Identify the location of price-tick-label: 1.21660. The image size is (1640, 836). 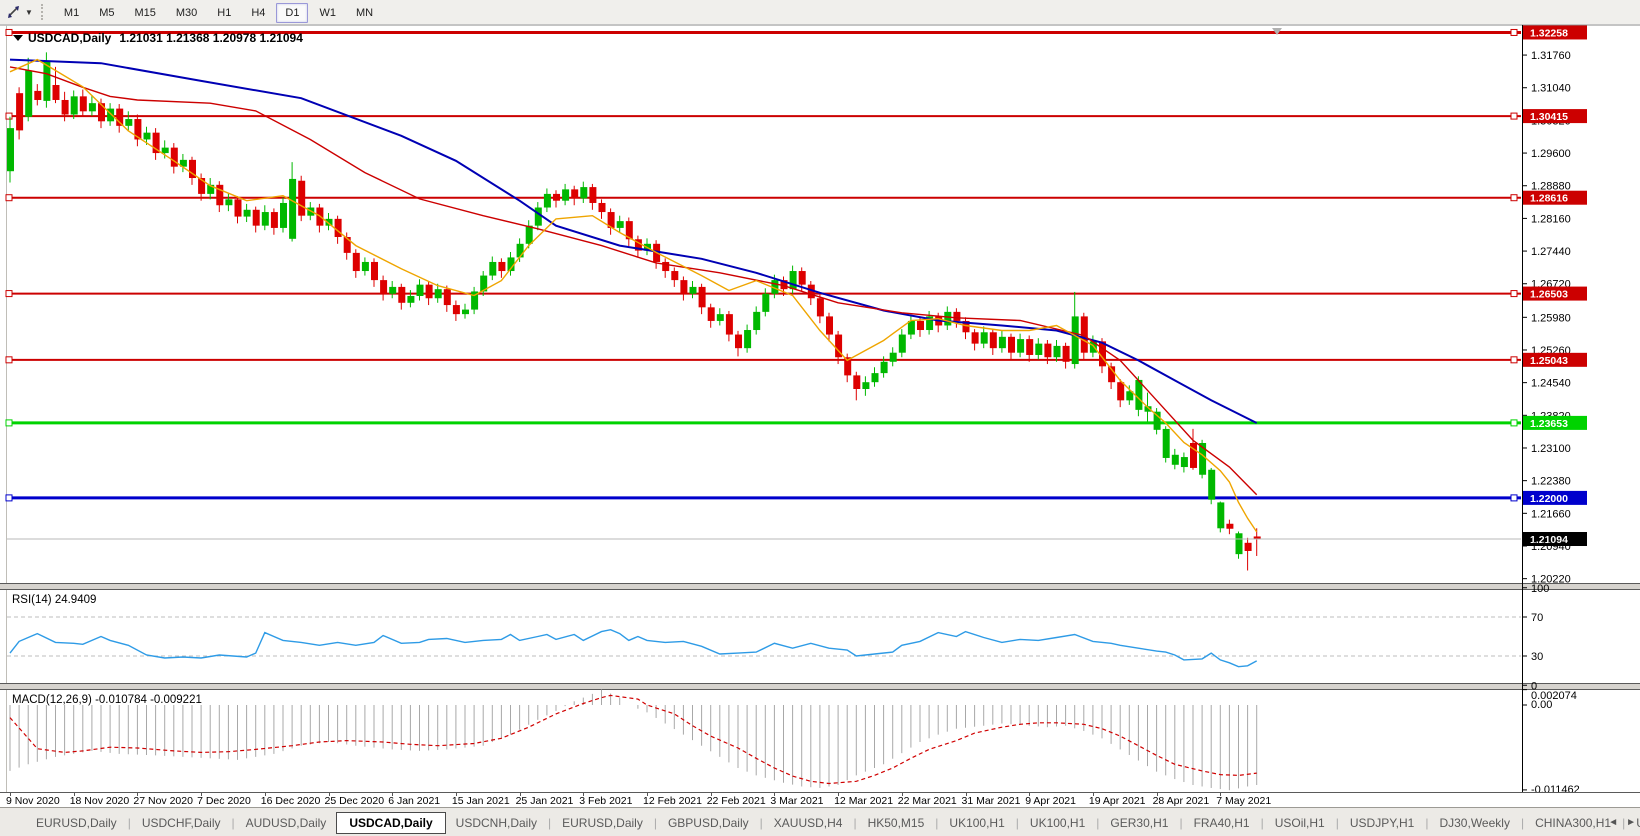
(1551, 514).